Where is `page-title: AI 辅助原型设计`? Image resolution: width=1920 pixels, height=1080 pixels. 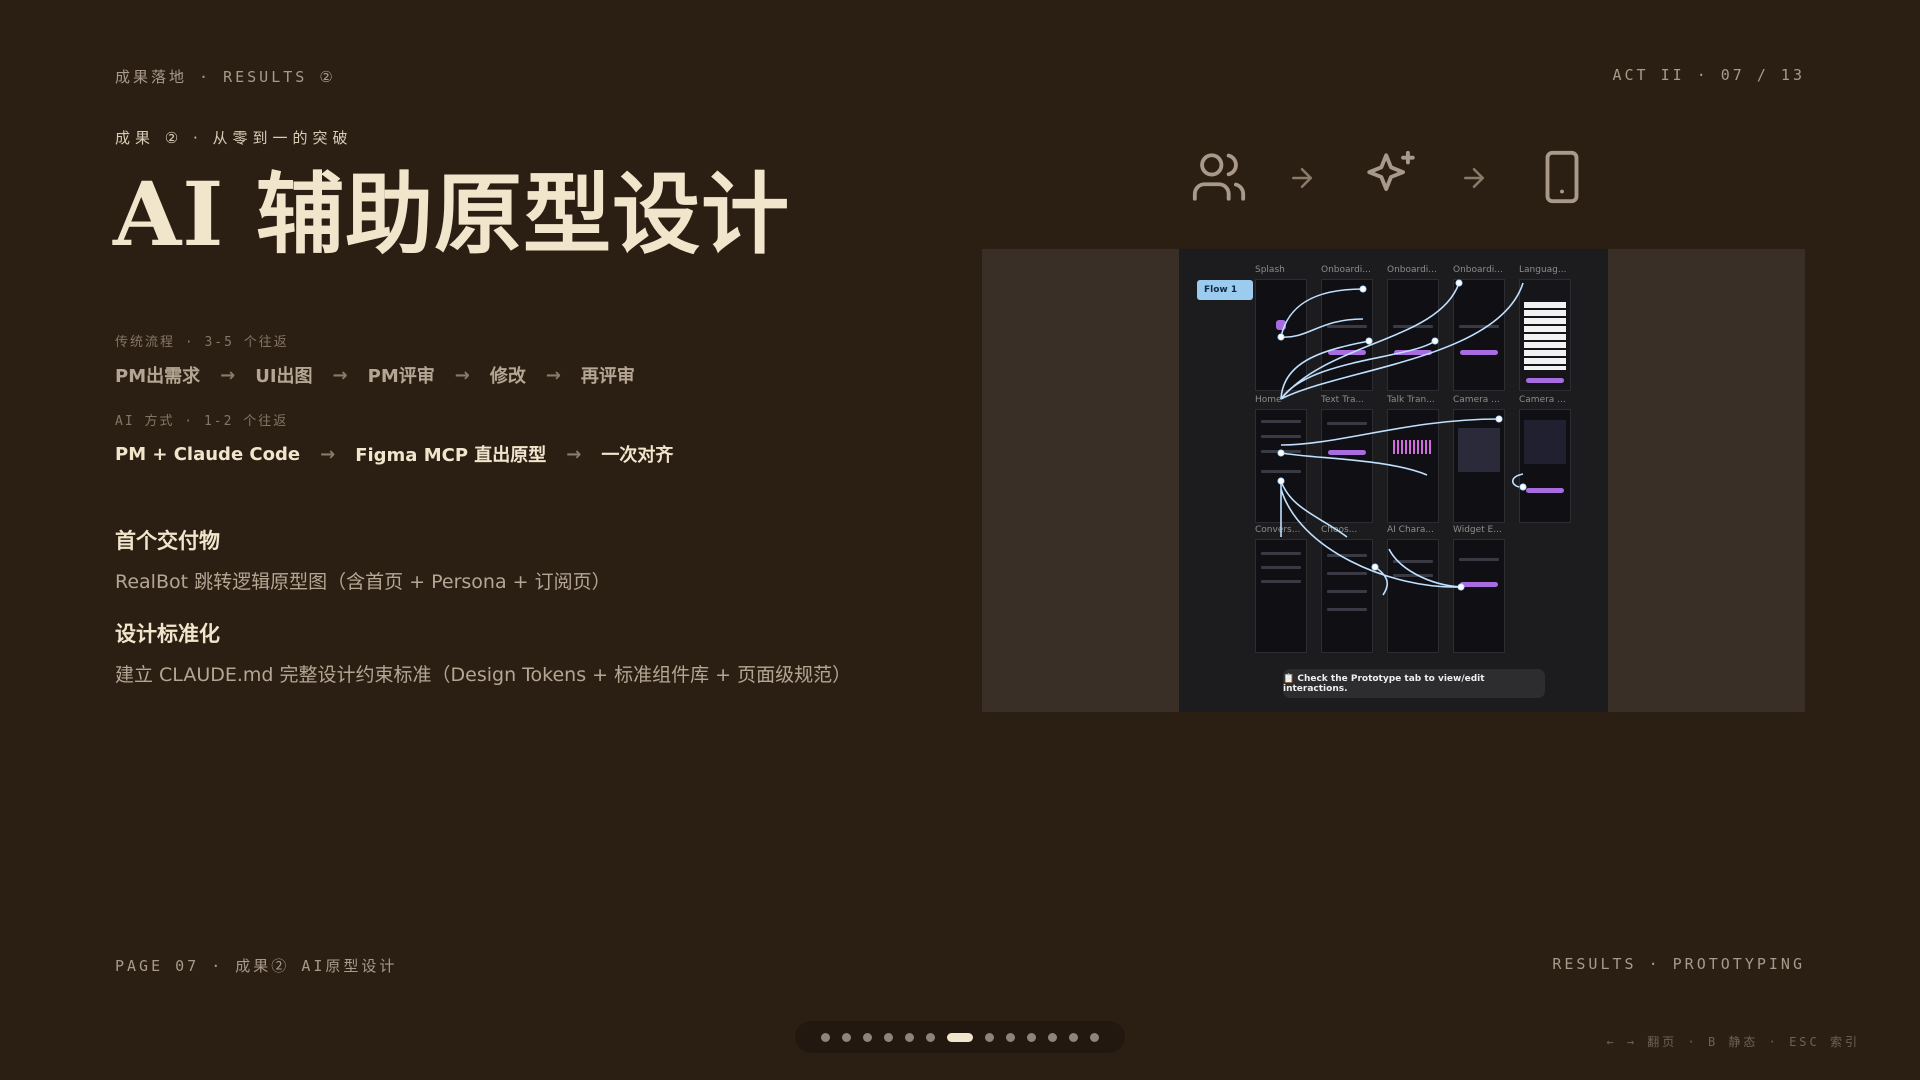 page-title: AI 辅助原型设计 is located at coordinates (452, 214).